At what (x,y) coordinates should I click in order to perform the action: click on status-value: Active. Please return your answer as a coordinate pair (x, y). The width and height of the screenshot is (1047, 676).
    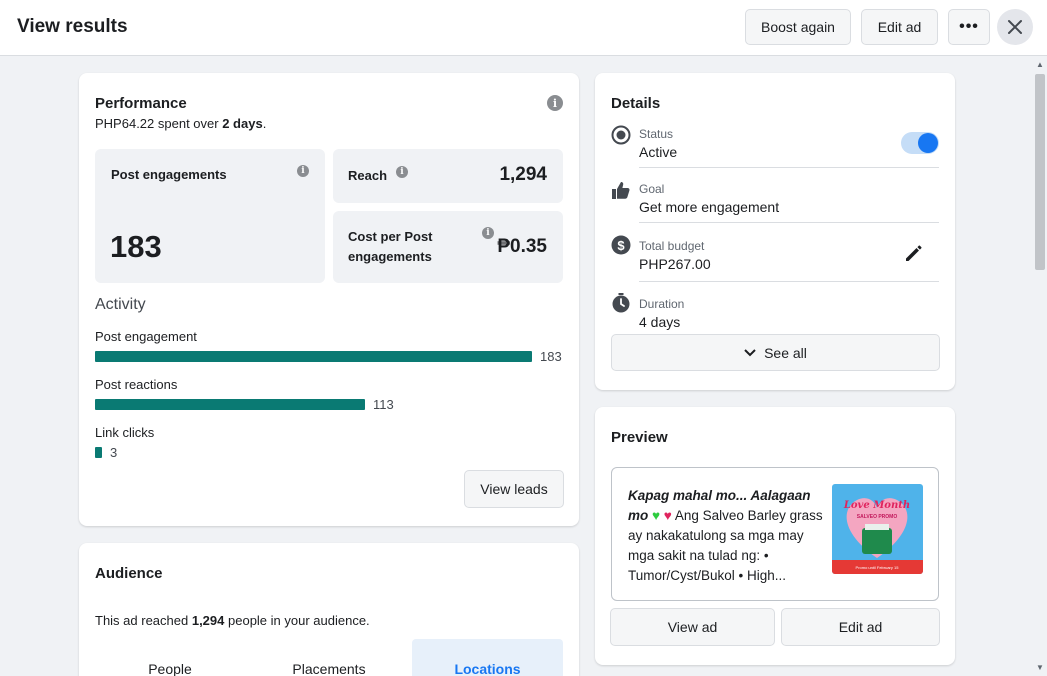
    Looking at the image, I should click on (658, 152).